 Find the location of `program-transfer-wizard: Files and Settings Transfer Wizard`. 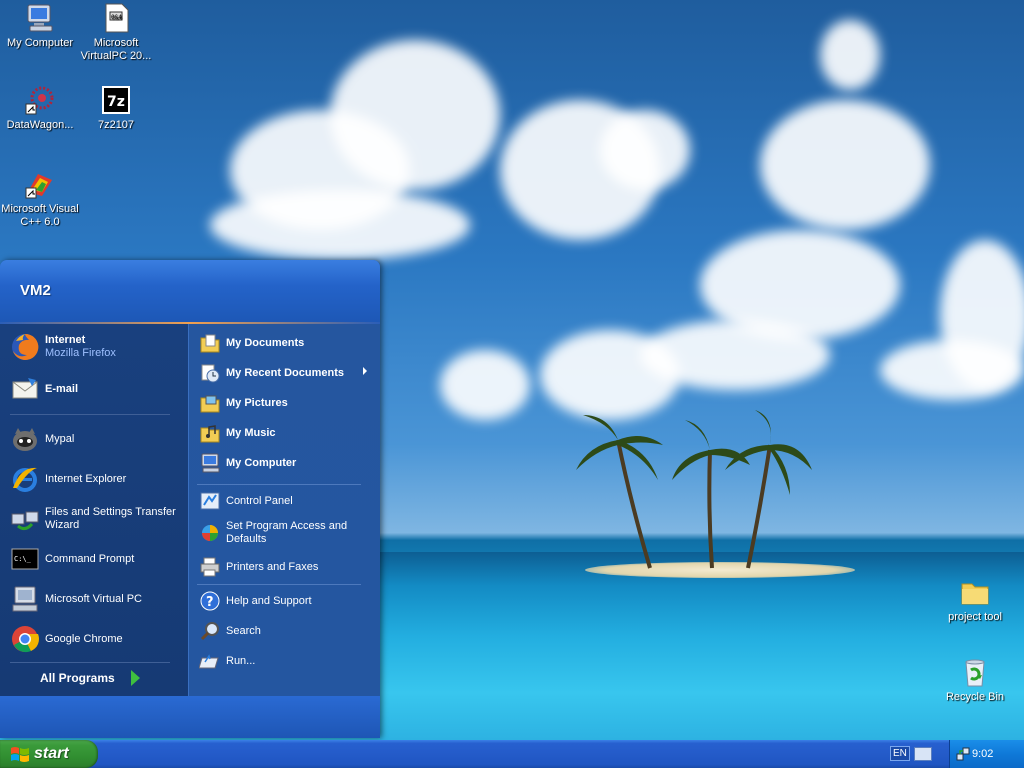

program-transfer-wizard: Files and Settings Transfer Wizard is located at coordinates (97, 519).